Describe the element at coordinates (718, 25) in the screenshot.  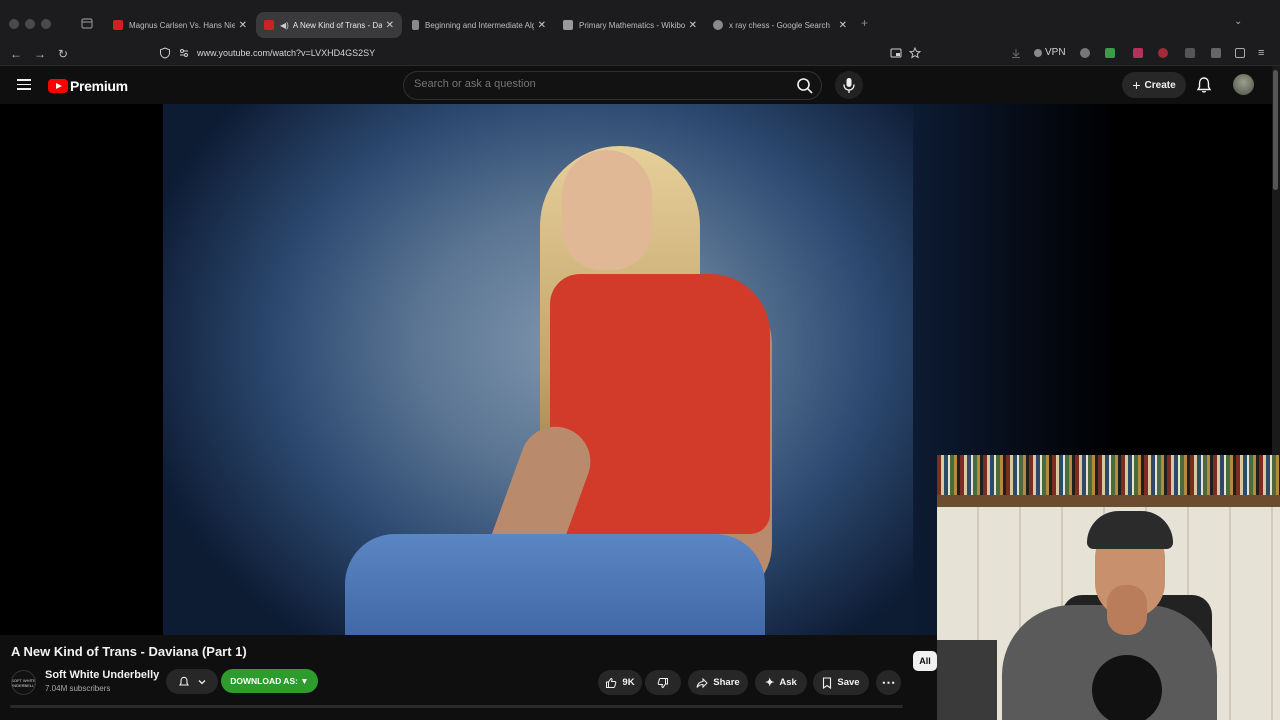
I see `google-icon` at that location.